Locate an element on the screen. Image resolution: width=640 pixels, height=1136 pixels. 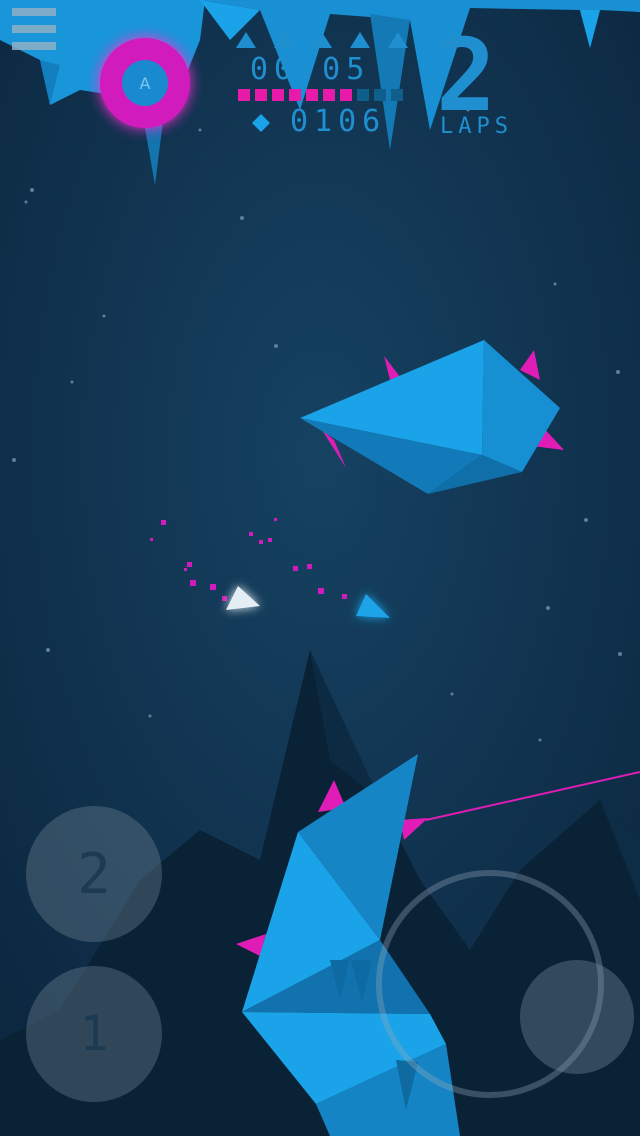
race-timer: 00:05 is located at coordinates (310, 69).